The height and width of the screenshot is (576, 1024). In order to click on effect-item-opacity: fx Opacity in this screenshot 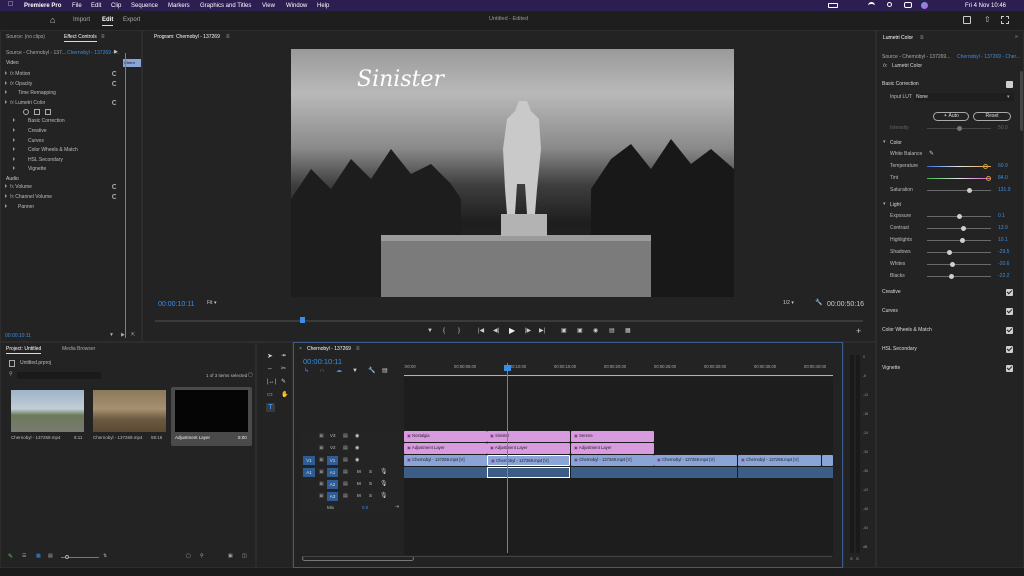, I will do `click(72, 84)`.